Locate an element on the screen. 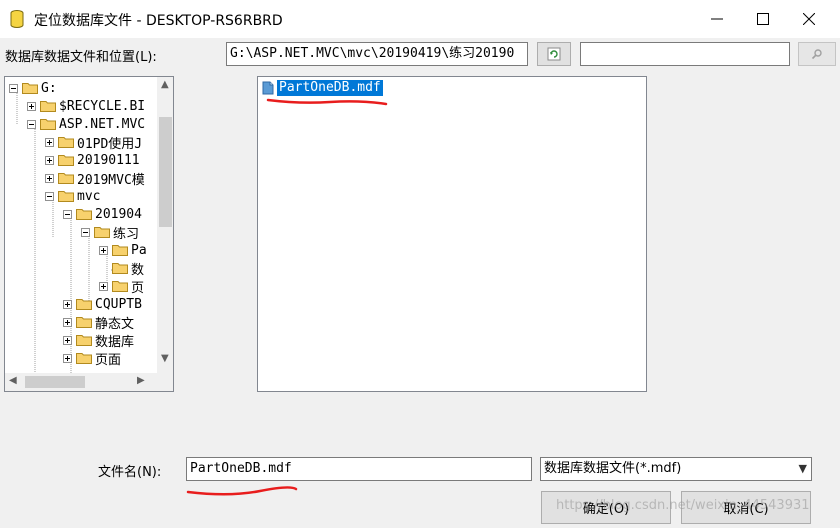  database-icon is located at coordinates (17, 19).